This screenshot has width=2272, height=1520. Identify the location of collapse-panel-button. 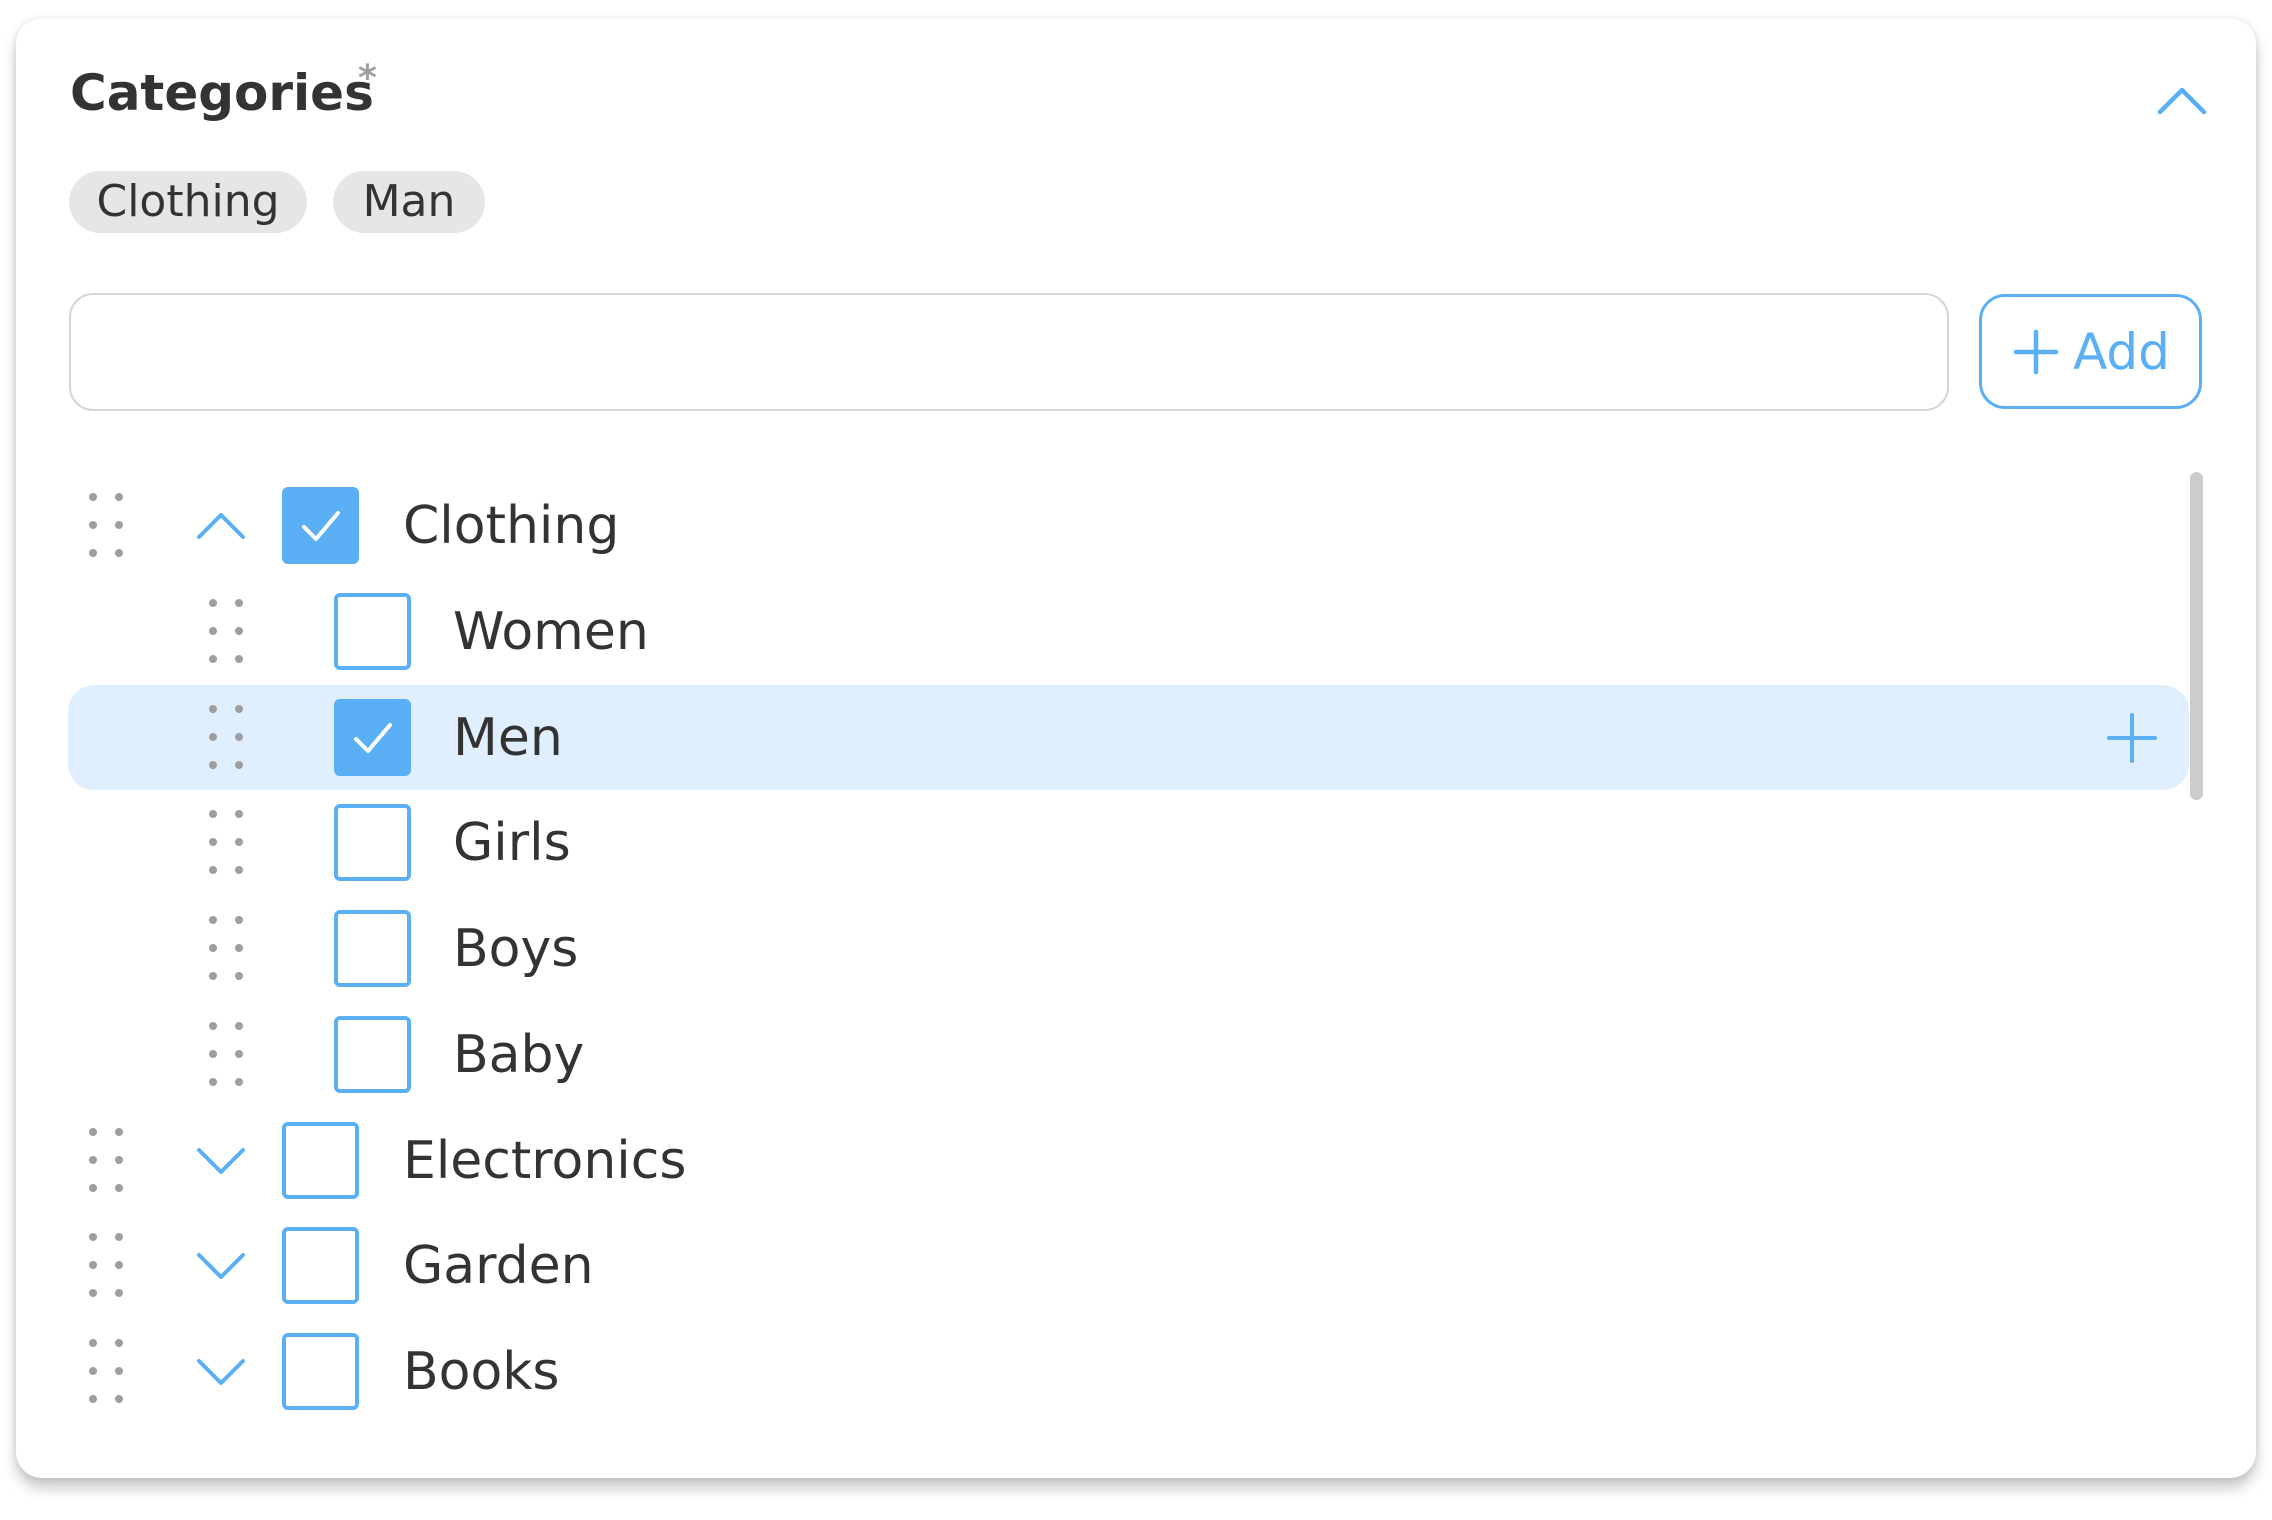
(2182, 101).